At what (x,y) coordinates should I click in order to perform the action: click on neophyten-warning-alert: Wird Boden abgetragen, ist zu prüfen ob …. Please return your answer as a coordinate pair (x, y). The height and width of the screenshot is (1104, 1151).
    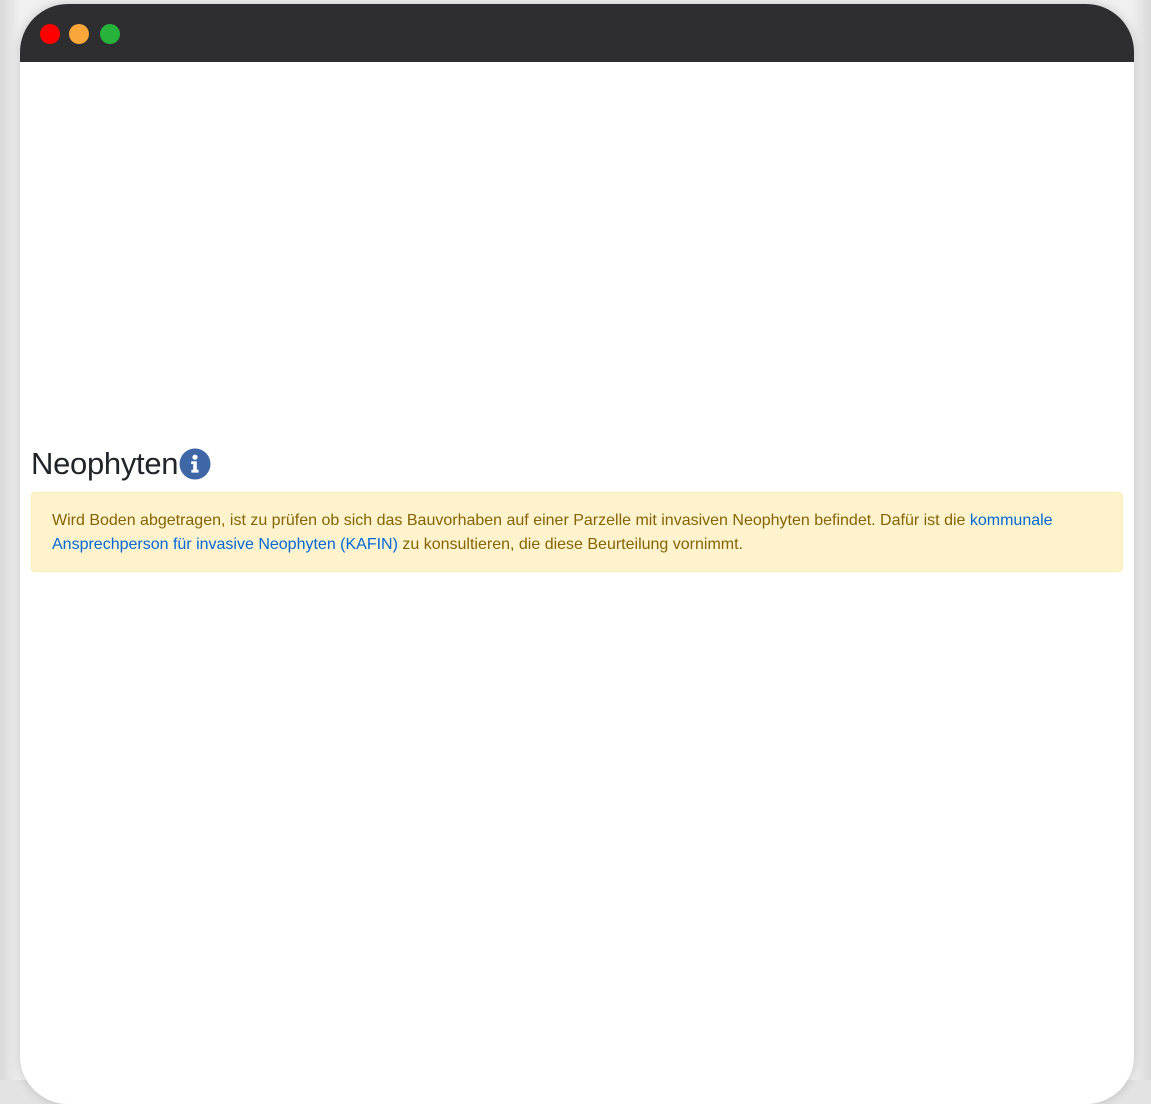
    Looking at the image, I should click on (577, 532).